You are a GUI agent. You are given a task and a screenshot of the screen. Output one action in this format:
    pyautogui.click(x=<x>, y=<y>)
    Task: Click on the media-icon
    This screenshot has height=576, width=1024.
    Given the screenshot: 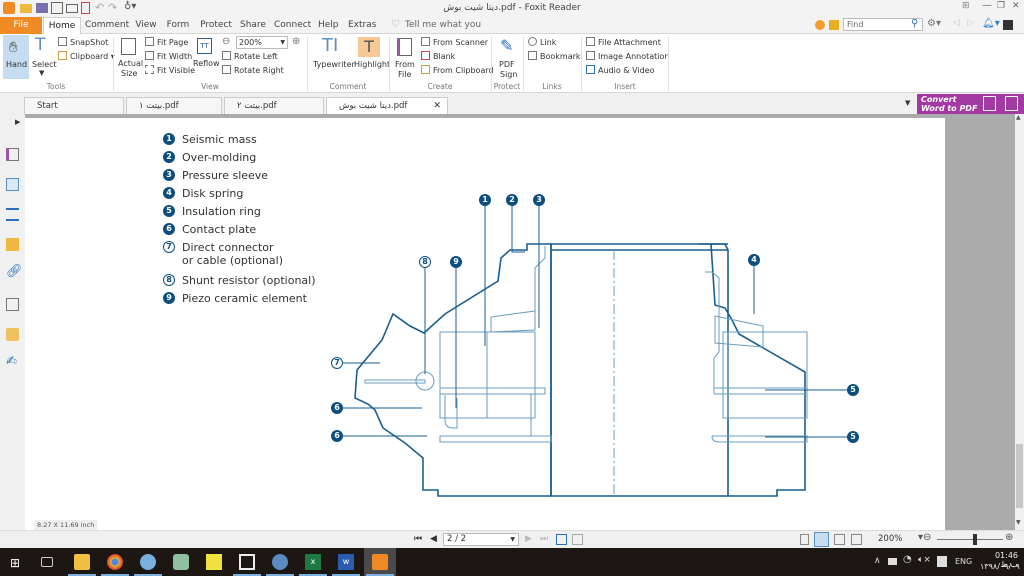 What is the action you would take?
    pyautogui.click(x=280, y=562)
    